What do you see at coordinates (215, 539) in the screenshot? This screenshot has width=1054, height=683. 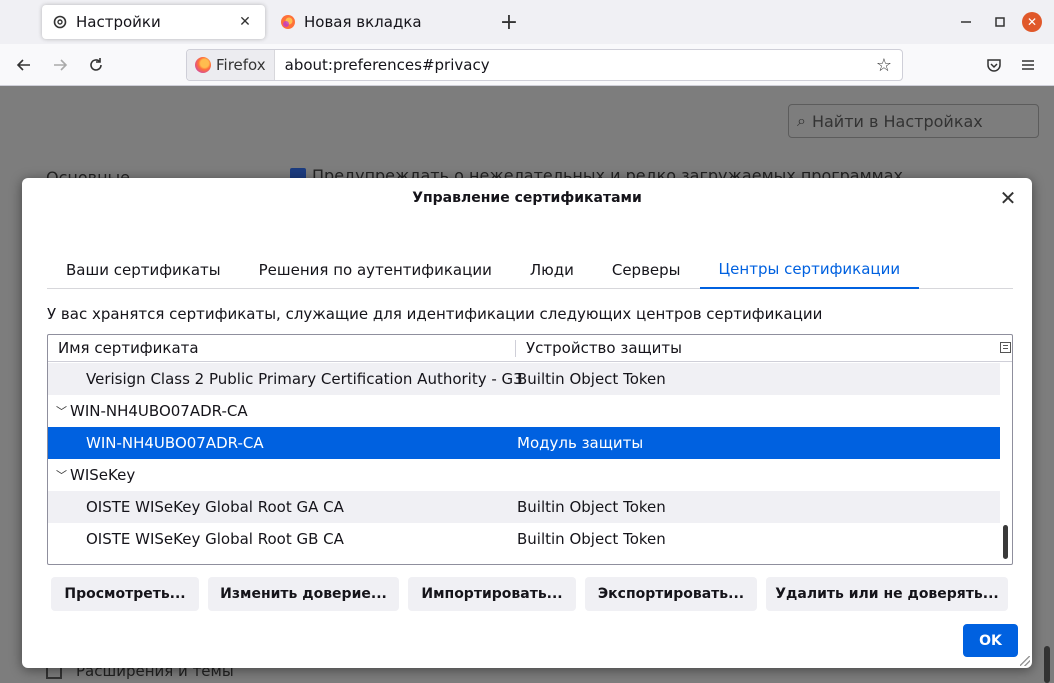 I see `cert-name: OISTE WISeKey Global Root GB CA` at bounding box center [215, 539].